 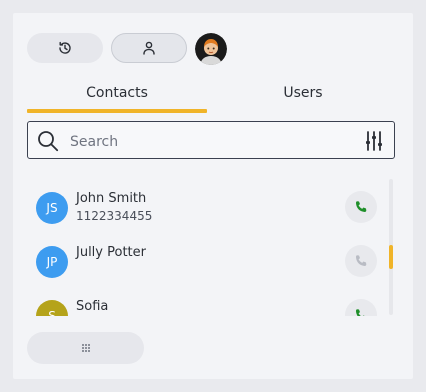 What do you see at coordinates (111, 198) in the screenshot?
I see `contact-name: John Smith` at bounding box center [111, 198].